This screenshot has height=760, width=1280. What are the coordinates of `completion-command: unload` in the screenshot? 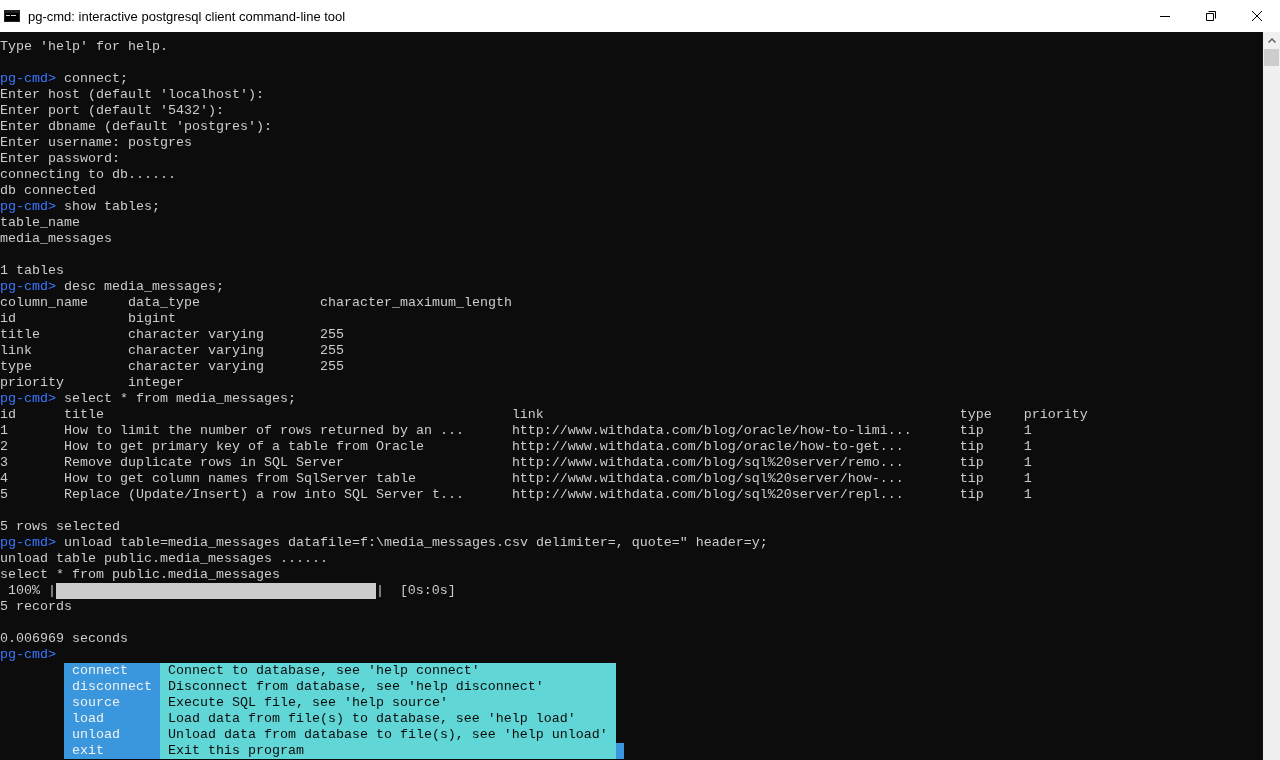 It's located at (112, 735).